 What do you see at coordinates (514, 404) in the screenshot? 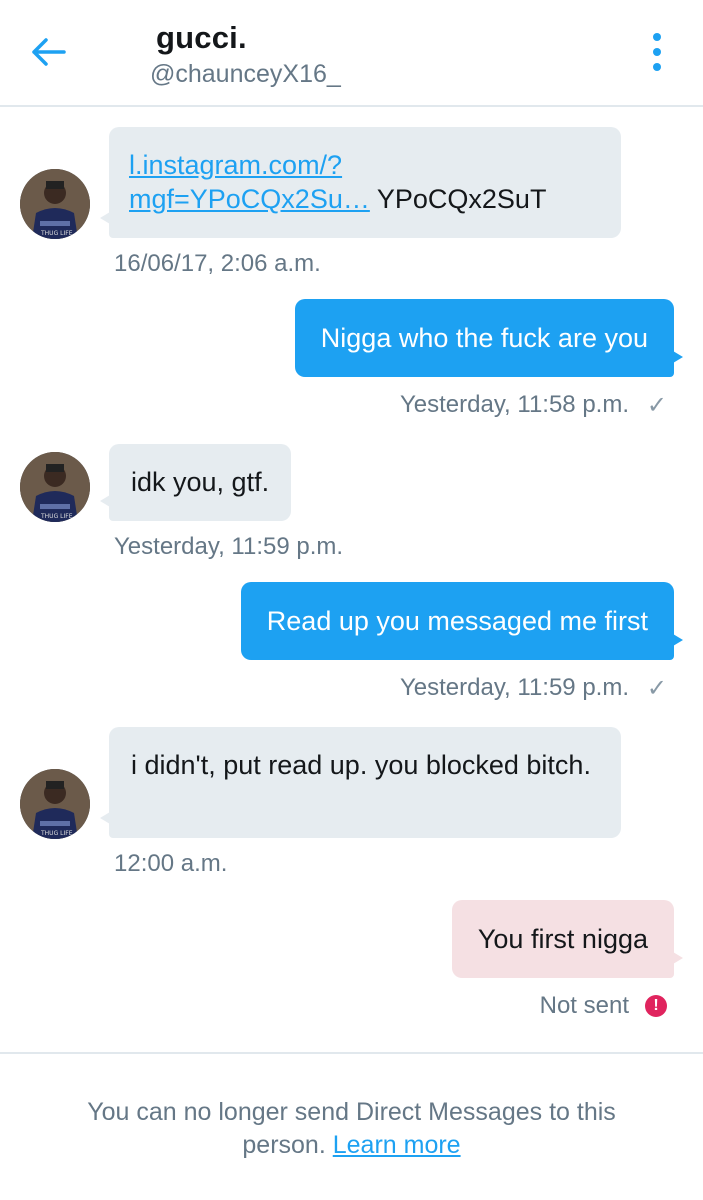
I see `message-timestamp: Yesterday, 11:58 p.m.` at bounding box center [514, 404].